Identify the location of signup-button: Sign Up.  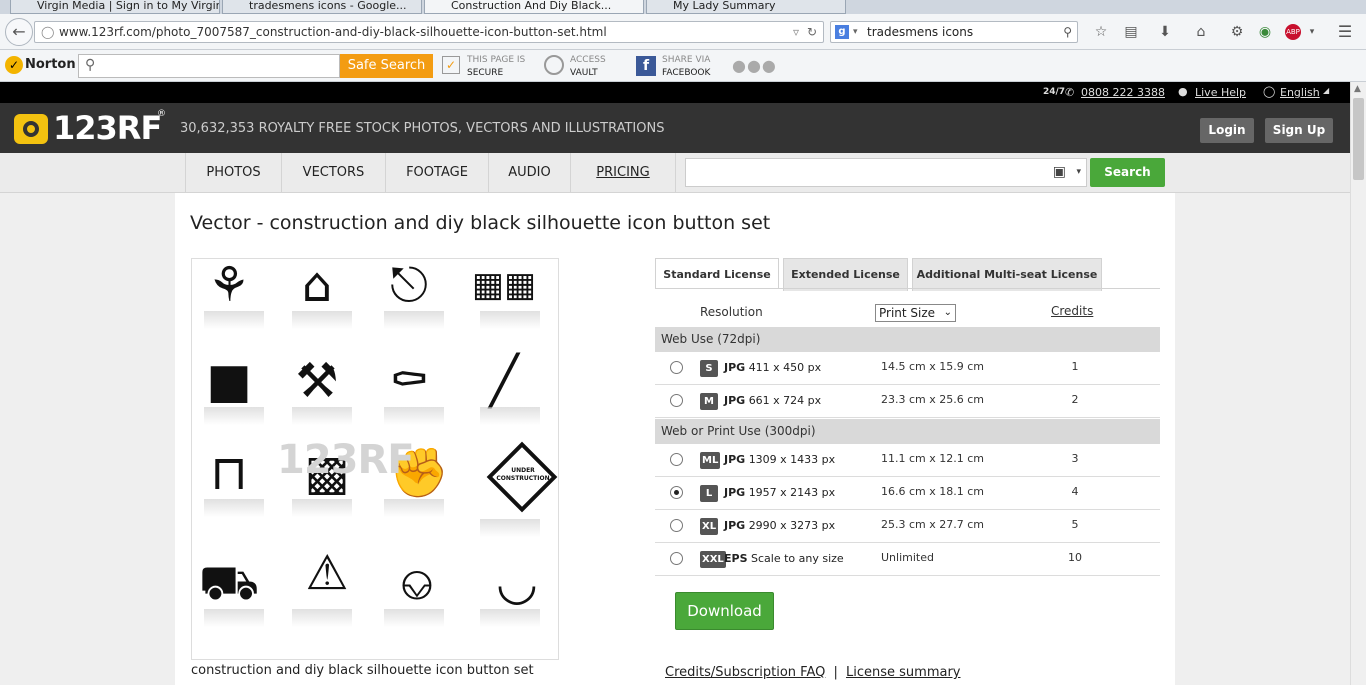
(1299, 130).